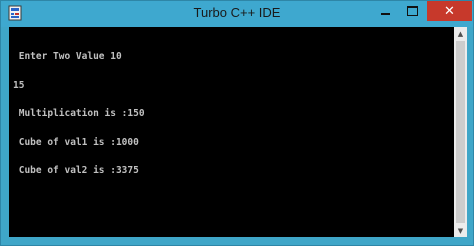 This screenshot has height=246, width=474. What do you see at coordinates (76, 170) in the screenshot?
I see `console-line: Cube of val2 is :3375` at bounding box center [76, 170].